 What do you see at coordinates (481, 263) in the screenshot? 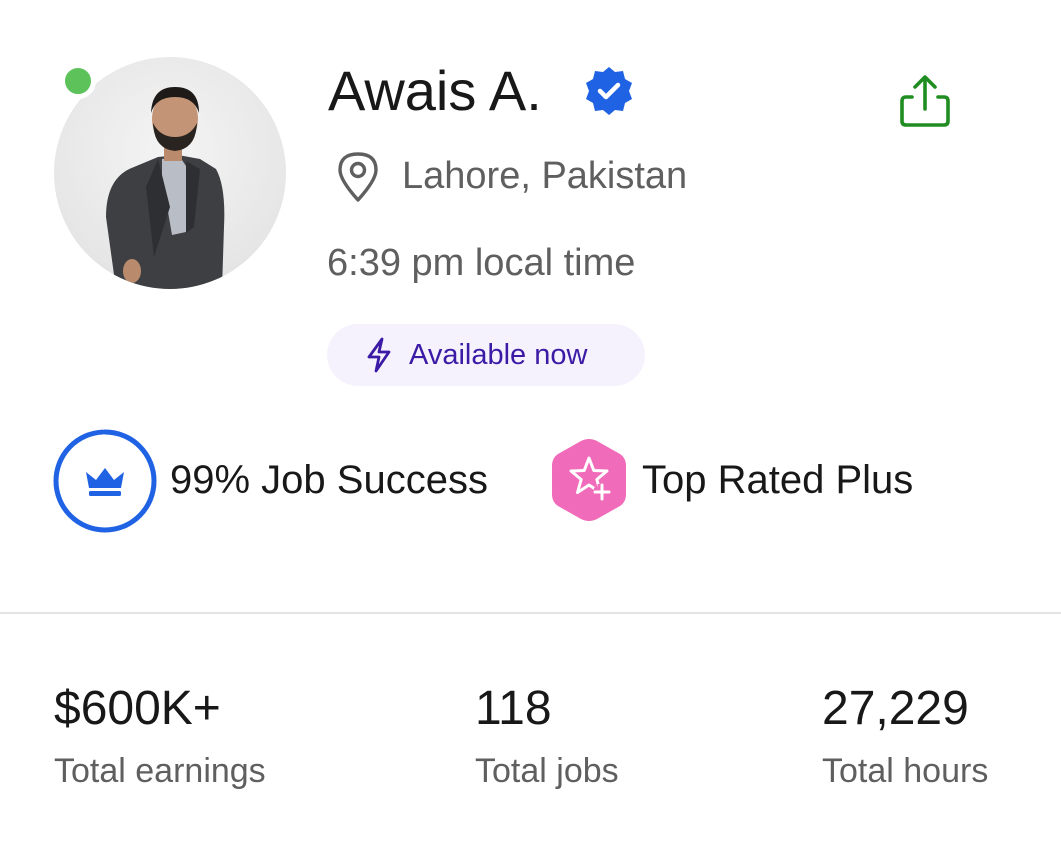
I see `local-time: 6:39 pm local time` at bounding box center [481, 263].